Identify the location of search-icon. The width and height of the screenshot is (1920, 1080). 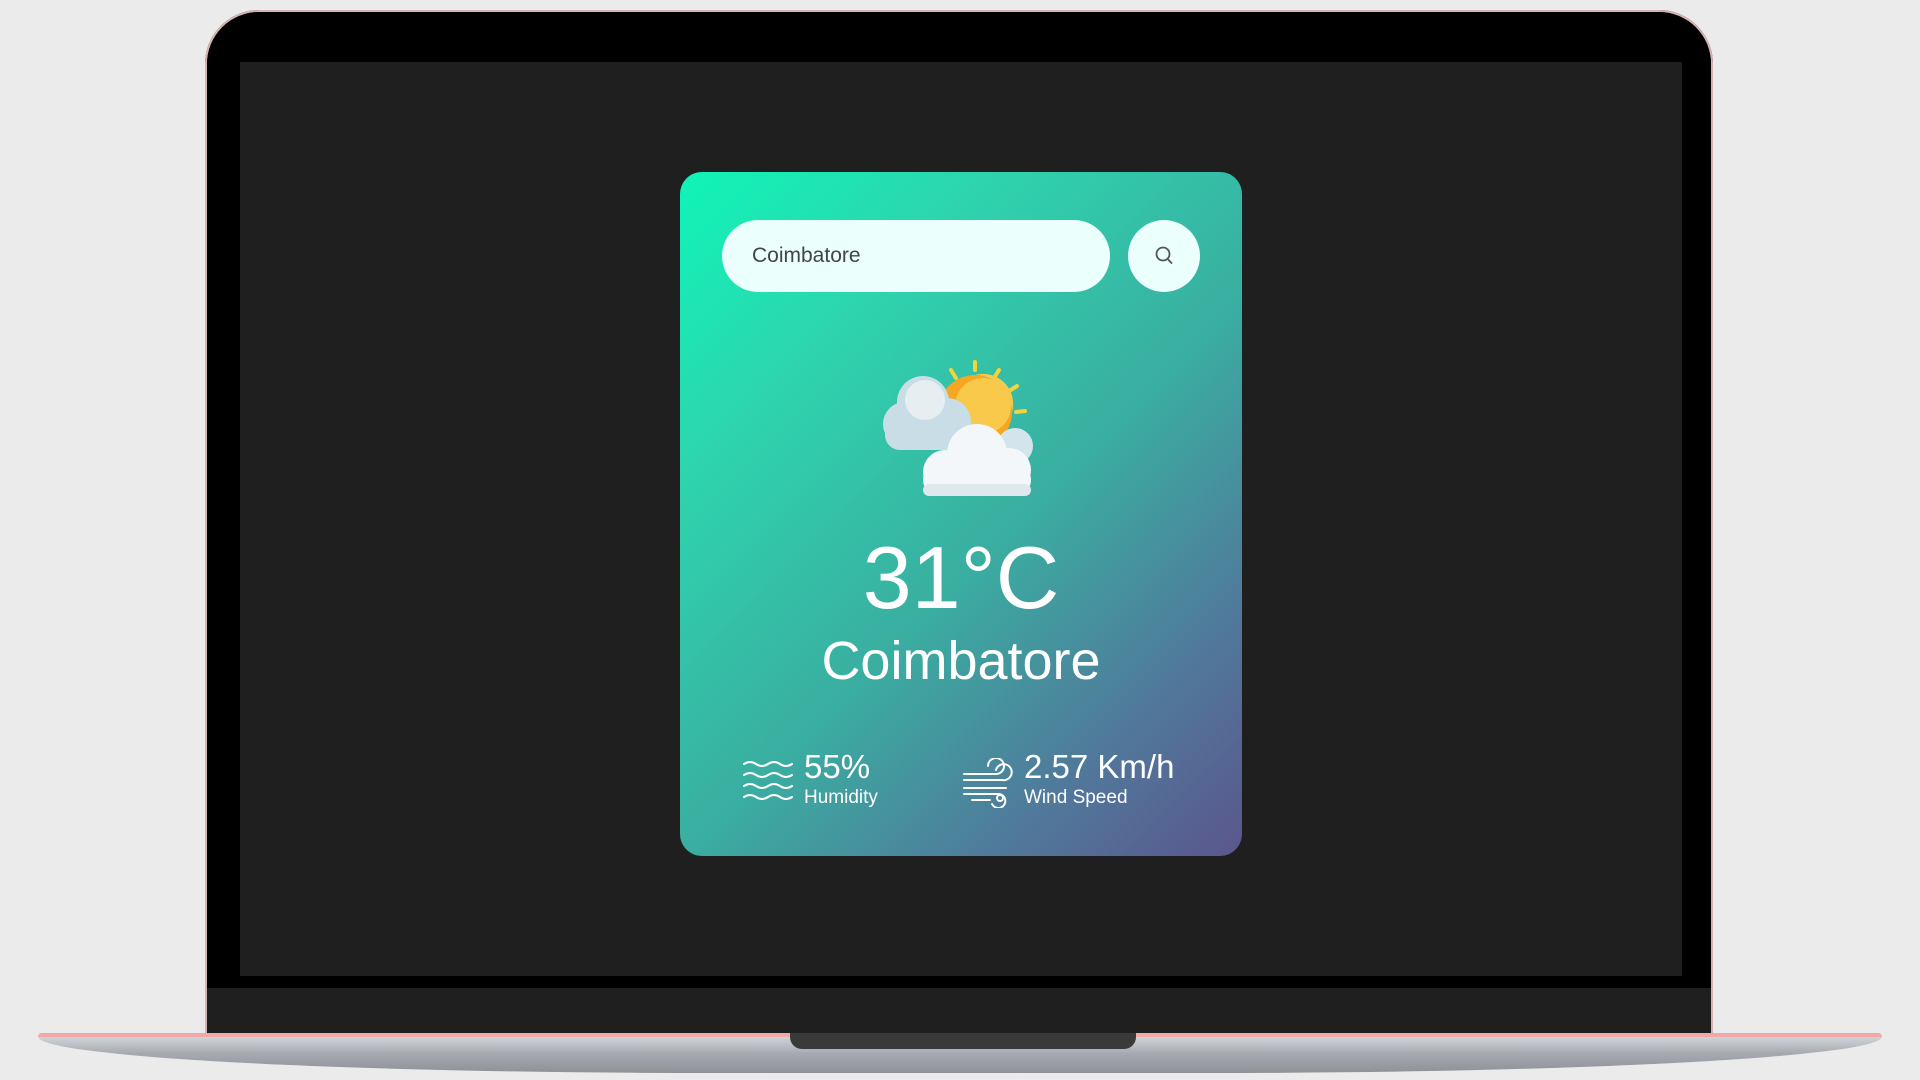
(1164, 255).